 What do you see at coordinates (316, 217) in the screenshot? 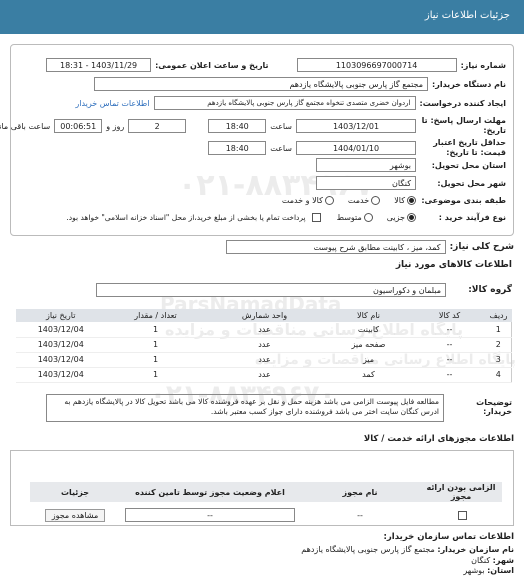
I see `treasury-checkbox` at bounding box center [316, 217].